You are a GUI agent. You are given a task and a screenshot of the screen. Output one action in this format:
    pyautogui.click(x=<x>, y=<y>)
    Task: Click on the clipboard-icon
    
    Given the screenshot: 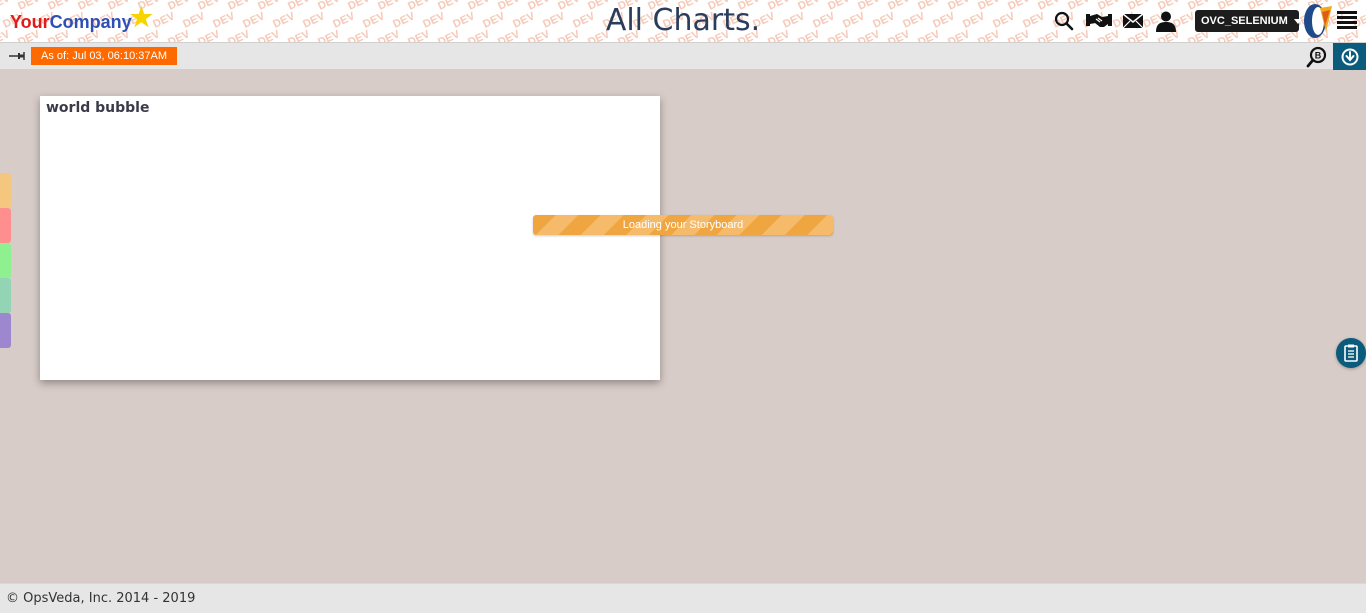 What is the action you would take?
    pyautogui.click(x=1351, y=353)
    